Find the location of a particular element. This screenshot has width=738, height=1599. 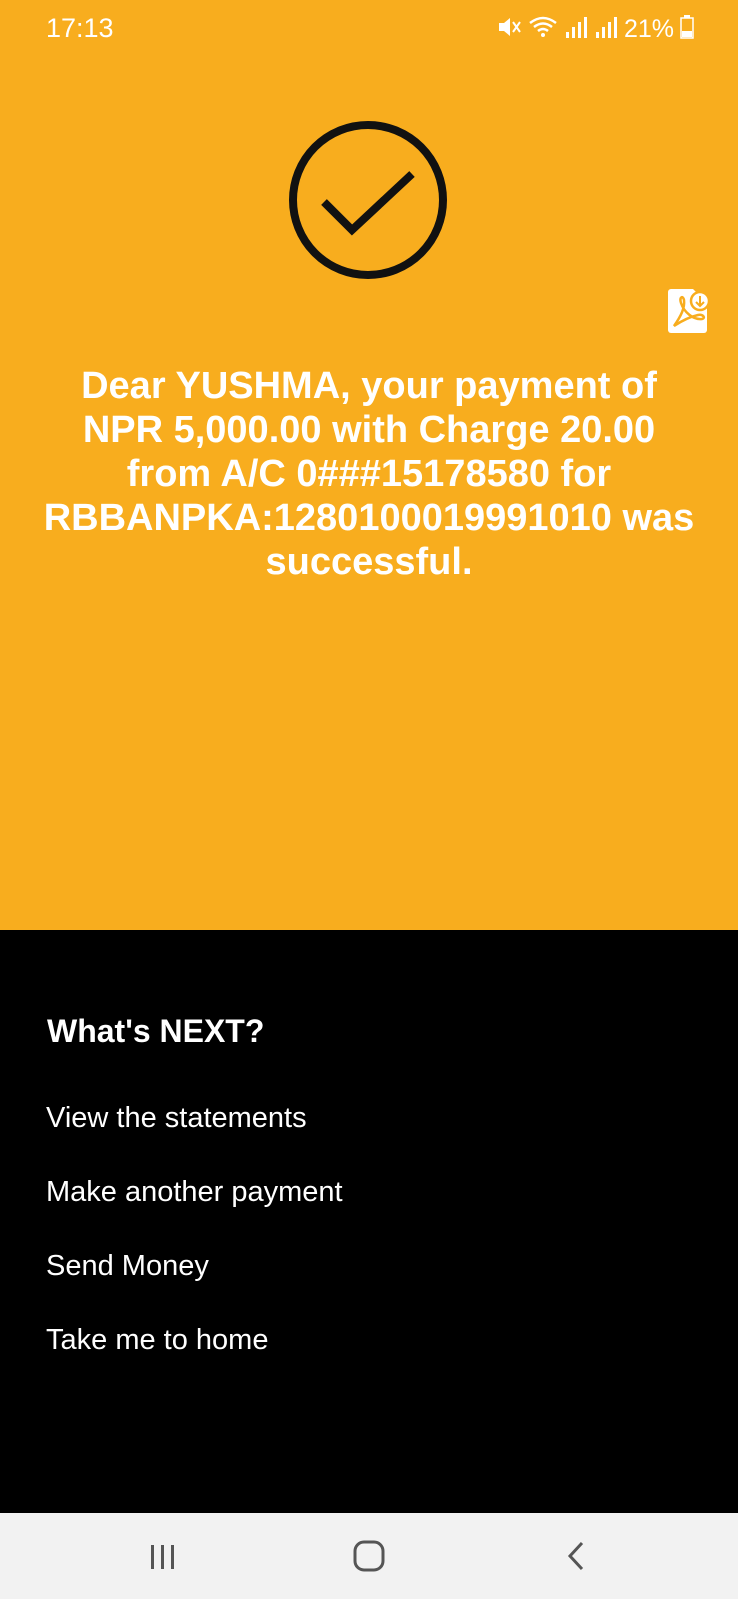

take-me-home-link: Take me to home is located at coordinates (157, 1340).